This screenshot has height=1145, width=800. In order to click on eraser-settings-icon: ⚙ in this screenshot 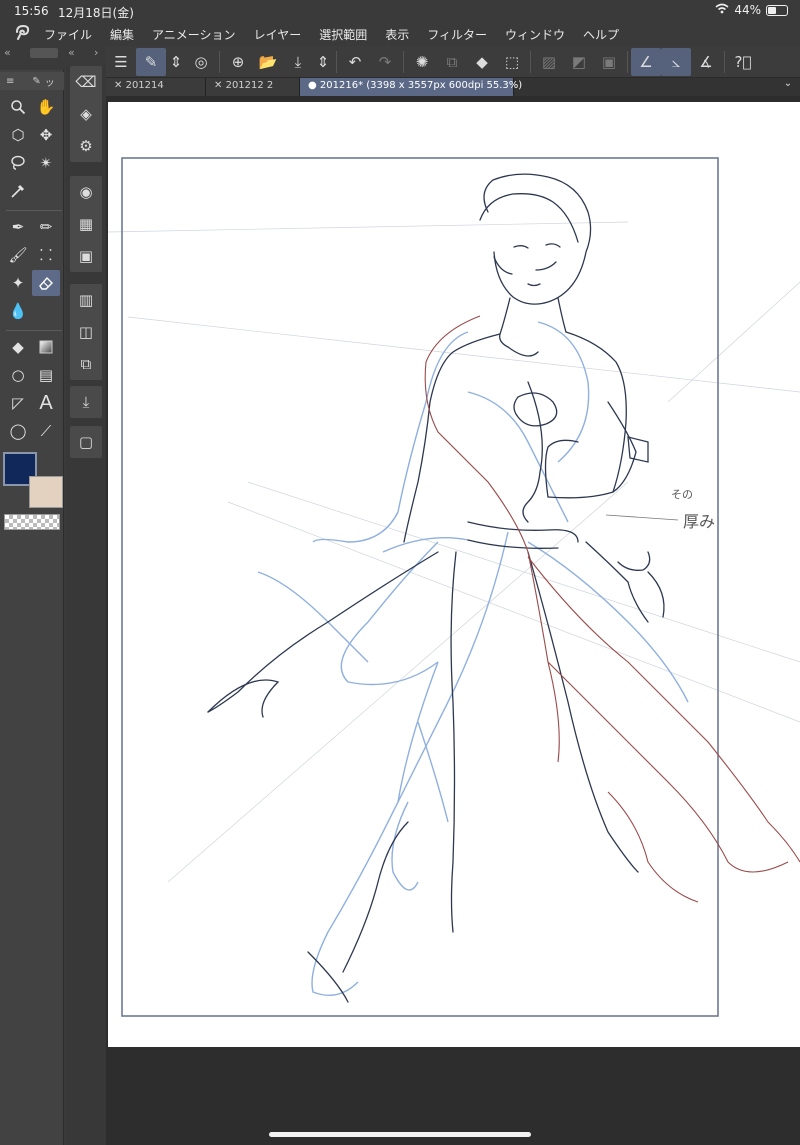, I will do `click(86, 146)`.